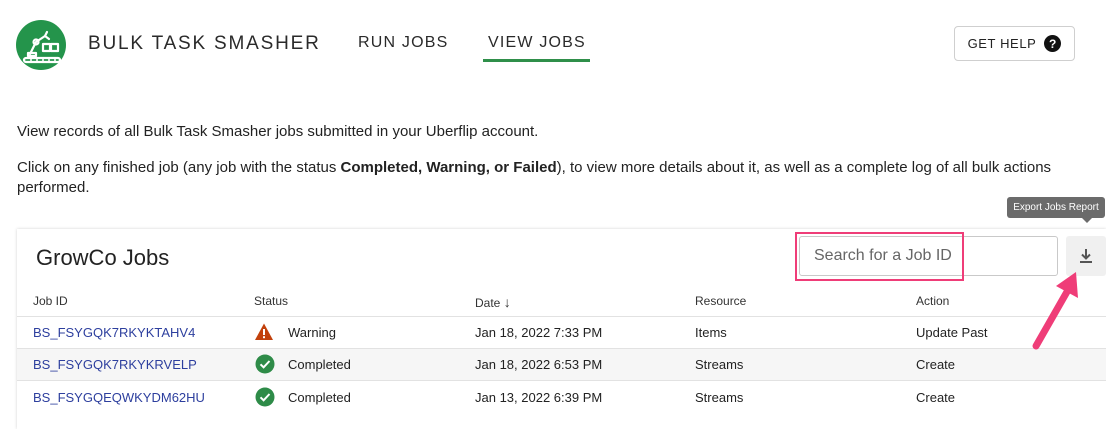 Image resolution: width=1106 pixels, height=429 pixels. Describe the element at coordinates (114, 332) in the screenshot. I see `job-id-link: BS_FSYGQK7RKYKTAHV4` at that location.